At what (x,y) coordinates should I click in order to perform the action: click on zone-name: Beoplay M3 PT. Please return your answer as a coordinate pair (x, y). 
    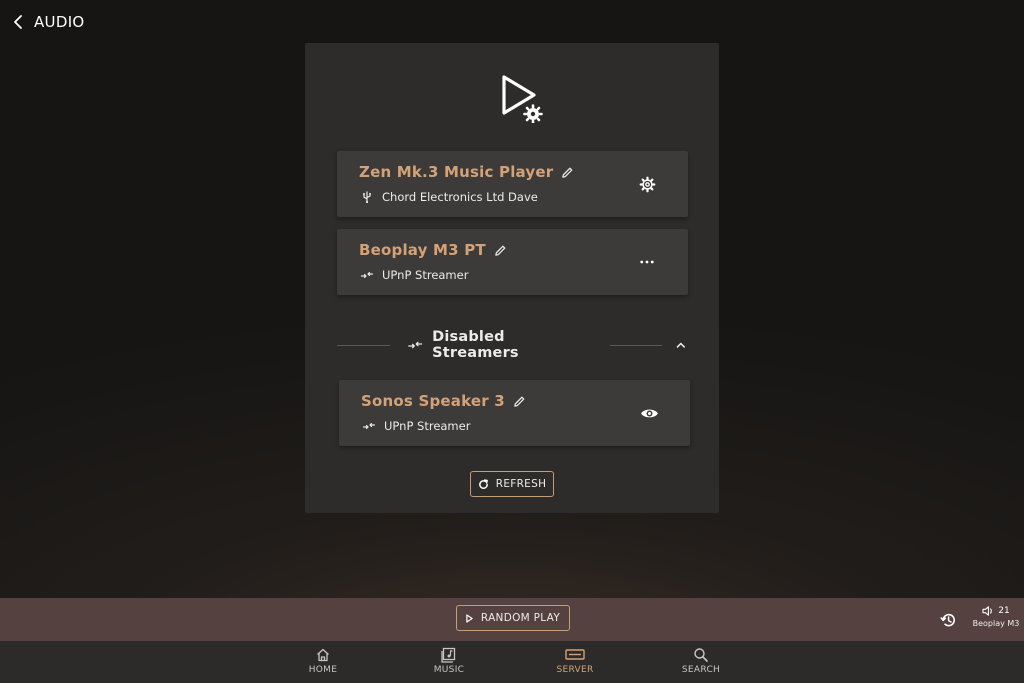
    Looking at the image, I should click on (422, 250).